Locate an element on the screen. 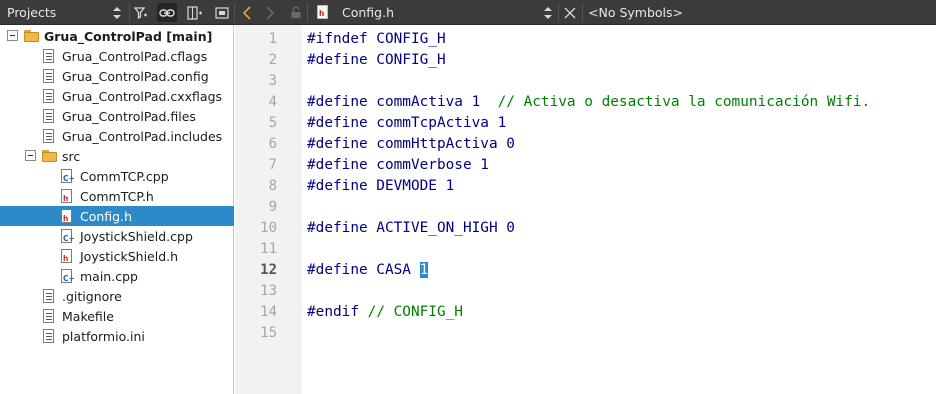 This screenshot has width=936, height=394. code-line: #define CONFIG_H is located at coordinates (376, 60).